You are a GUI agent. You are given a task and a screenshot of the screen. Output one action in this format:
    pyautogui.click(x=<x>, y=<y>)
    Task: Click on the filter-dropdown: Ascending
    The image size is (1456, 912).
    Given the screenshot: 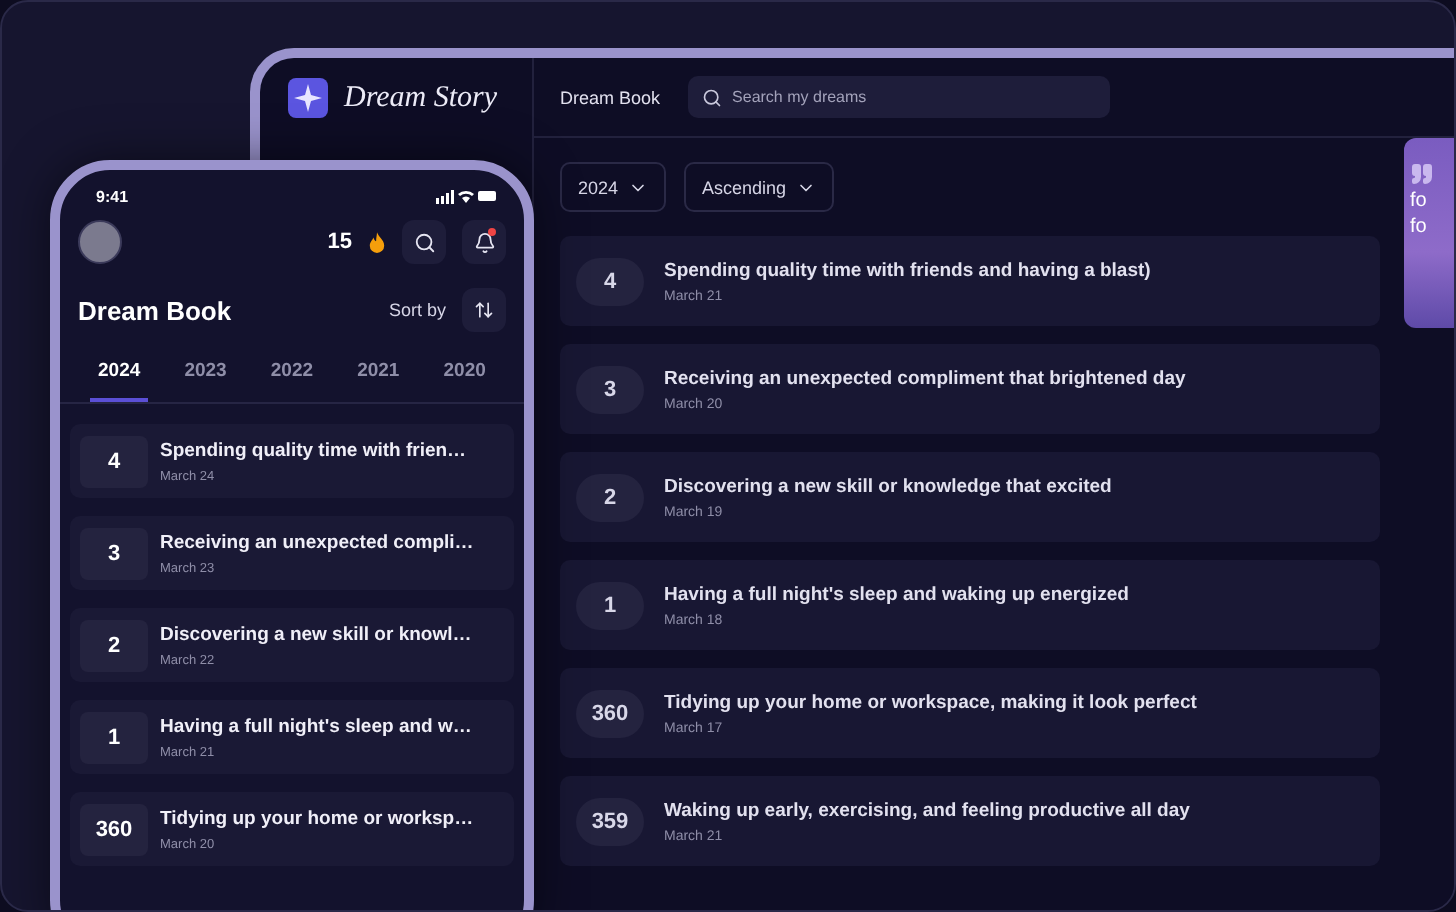 What is the action you would take?
    pyautogui.click(x=759, y=187)
    